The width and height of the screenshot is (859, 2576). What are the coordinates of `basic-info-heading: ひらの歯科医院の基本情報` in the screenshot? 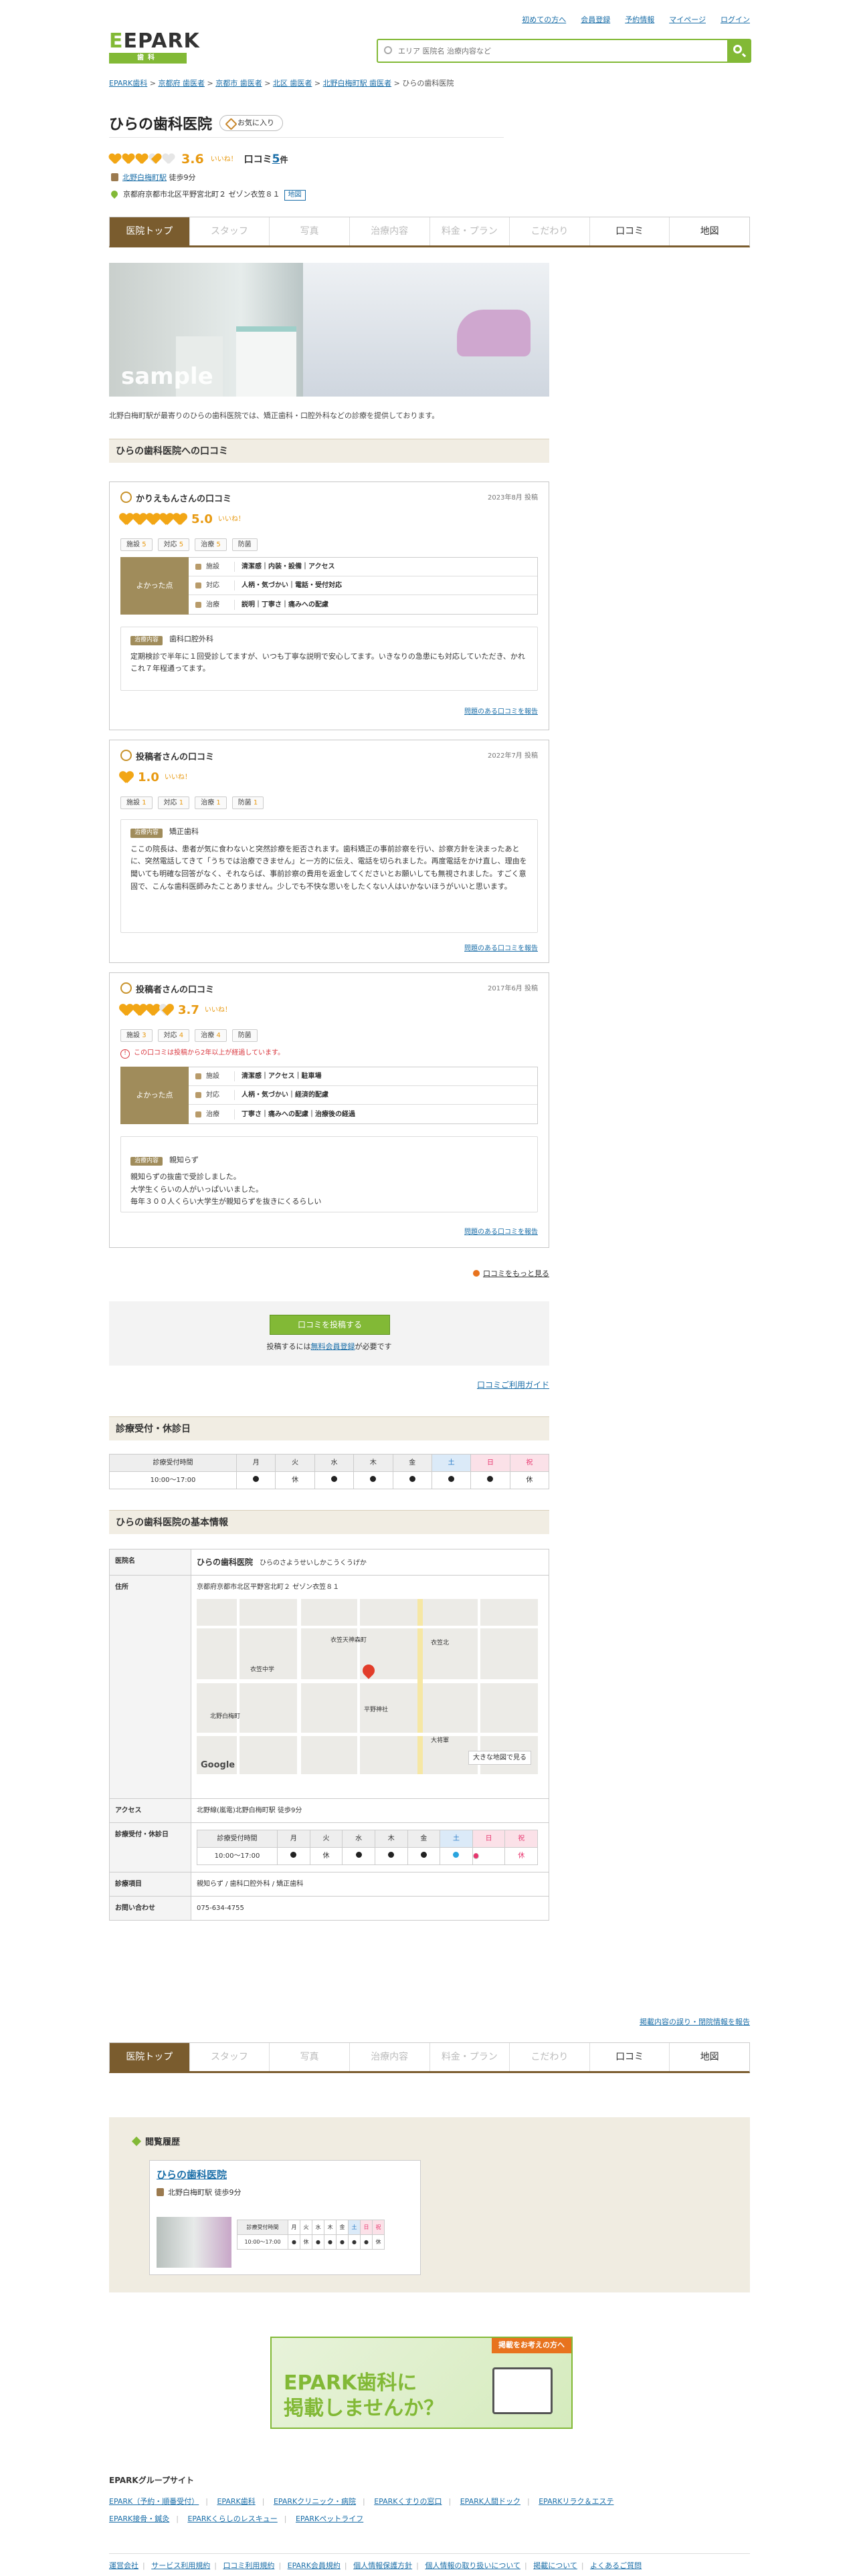 It's located at (329, 1522).